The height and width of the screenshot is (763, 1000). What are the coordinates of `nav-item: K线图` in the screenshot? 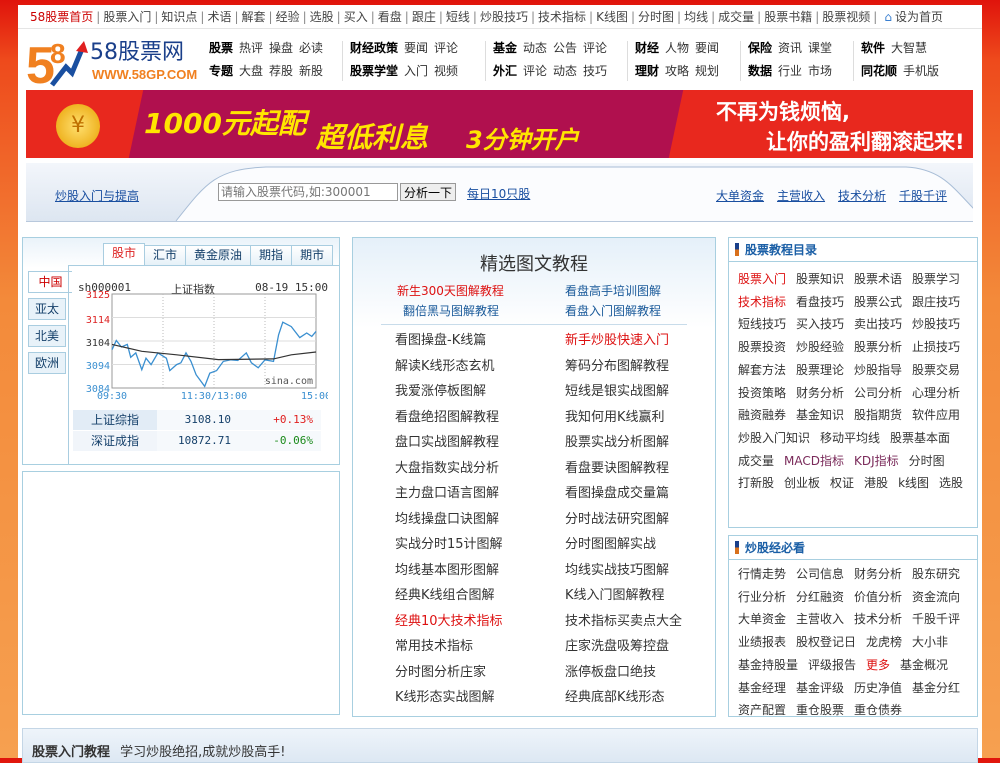 It's located at (612, 16).